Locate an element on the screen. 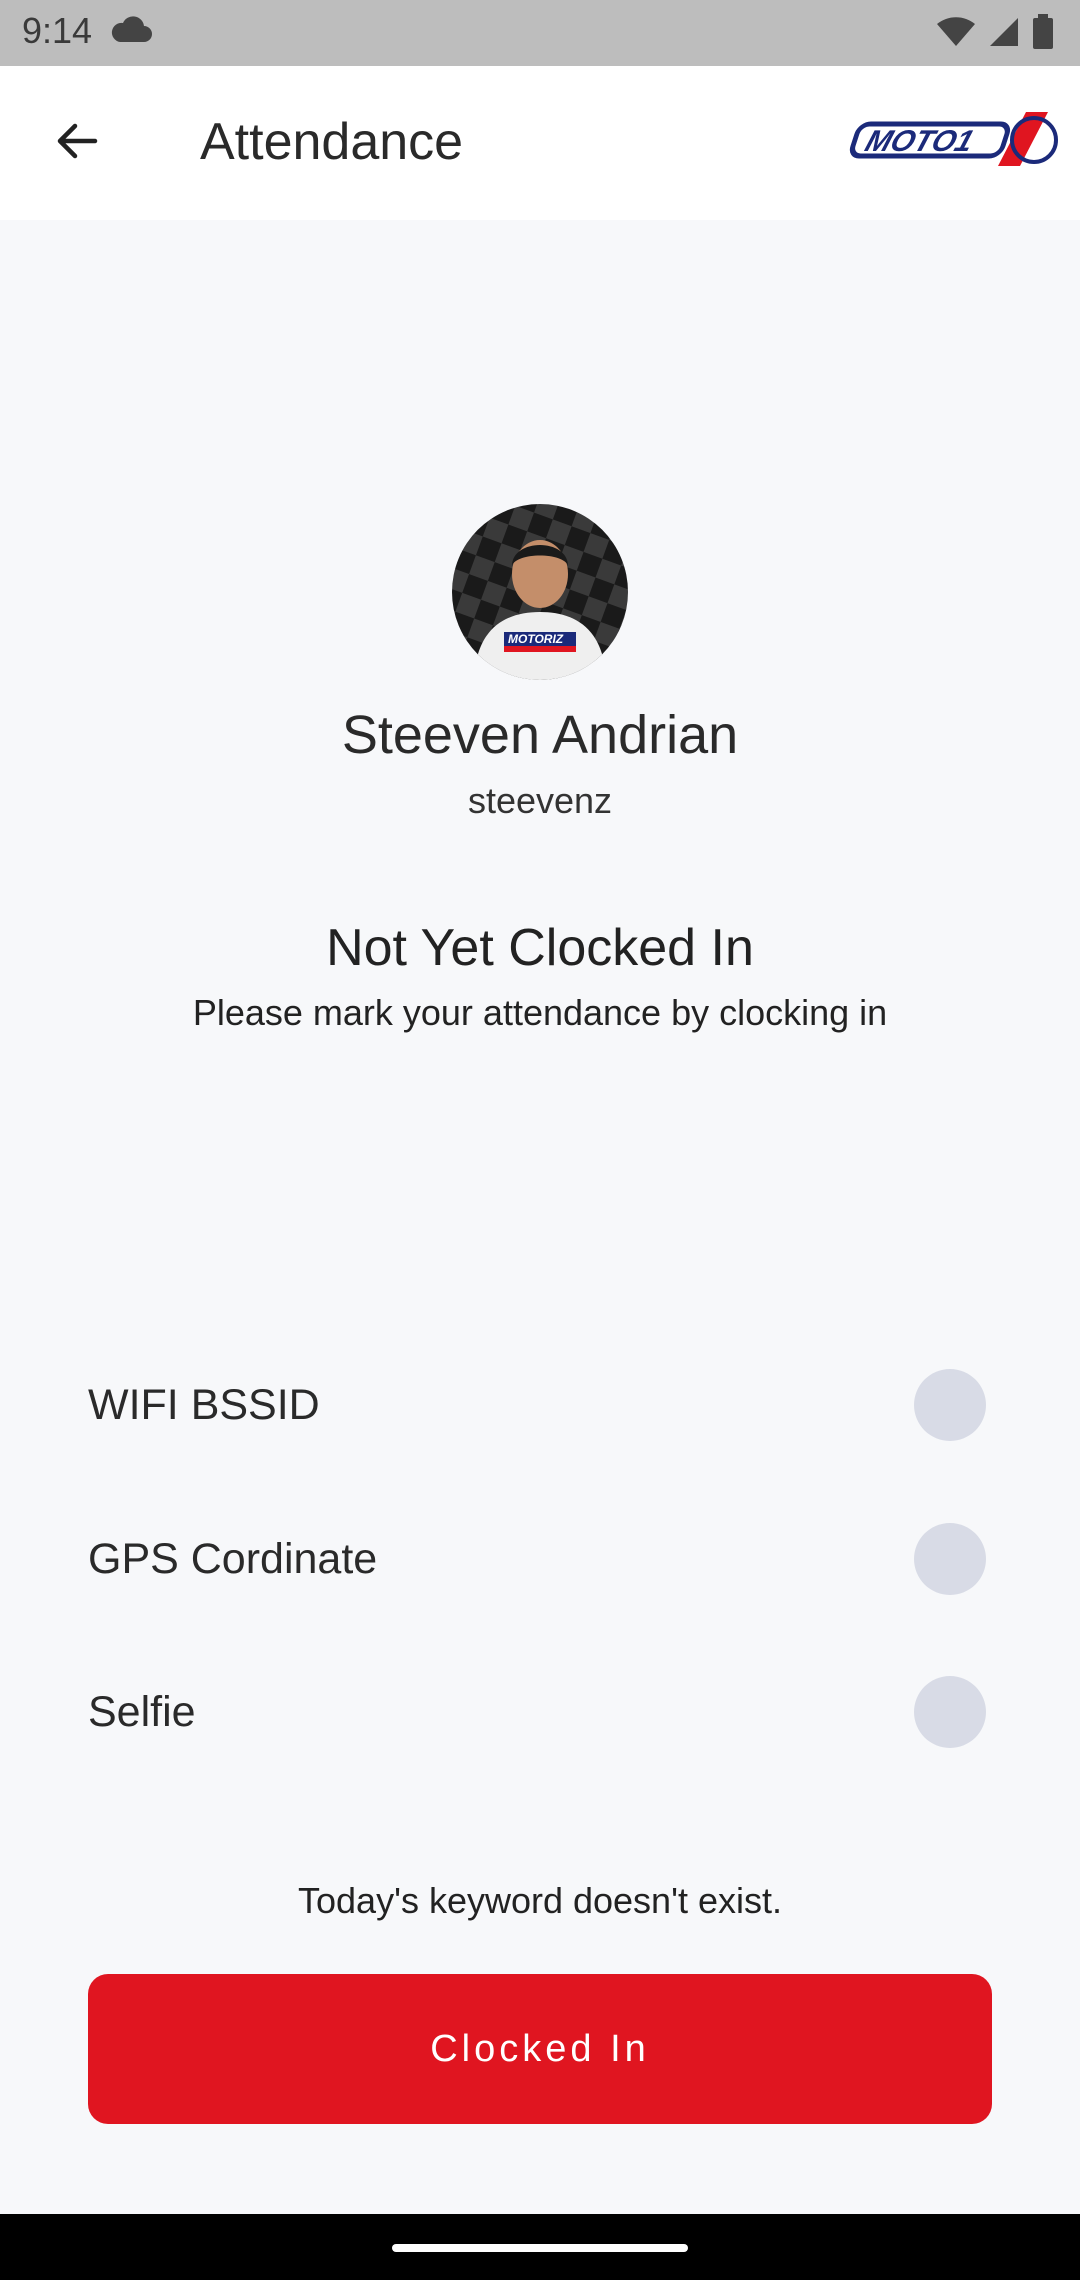 This screenshot has width=1080, height=2280. keyword-message: Today's keyword doesn't exist. is located at coordinates (540, 1900).